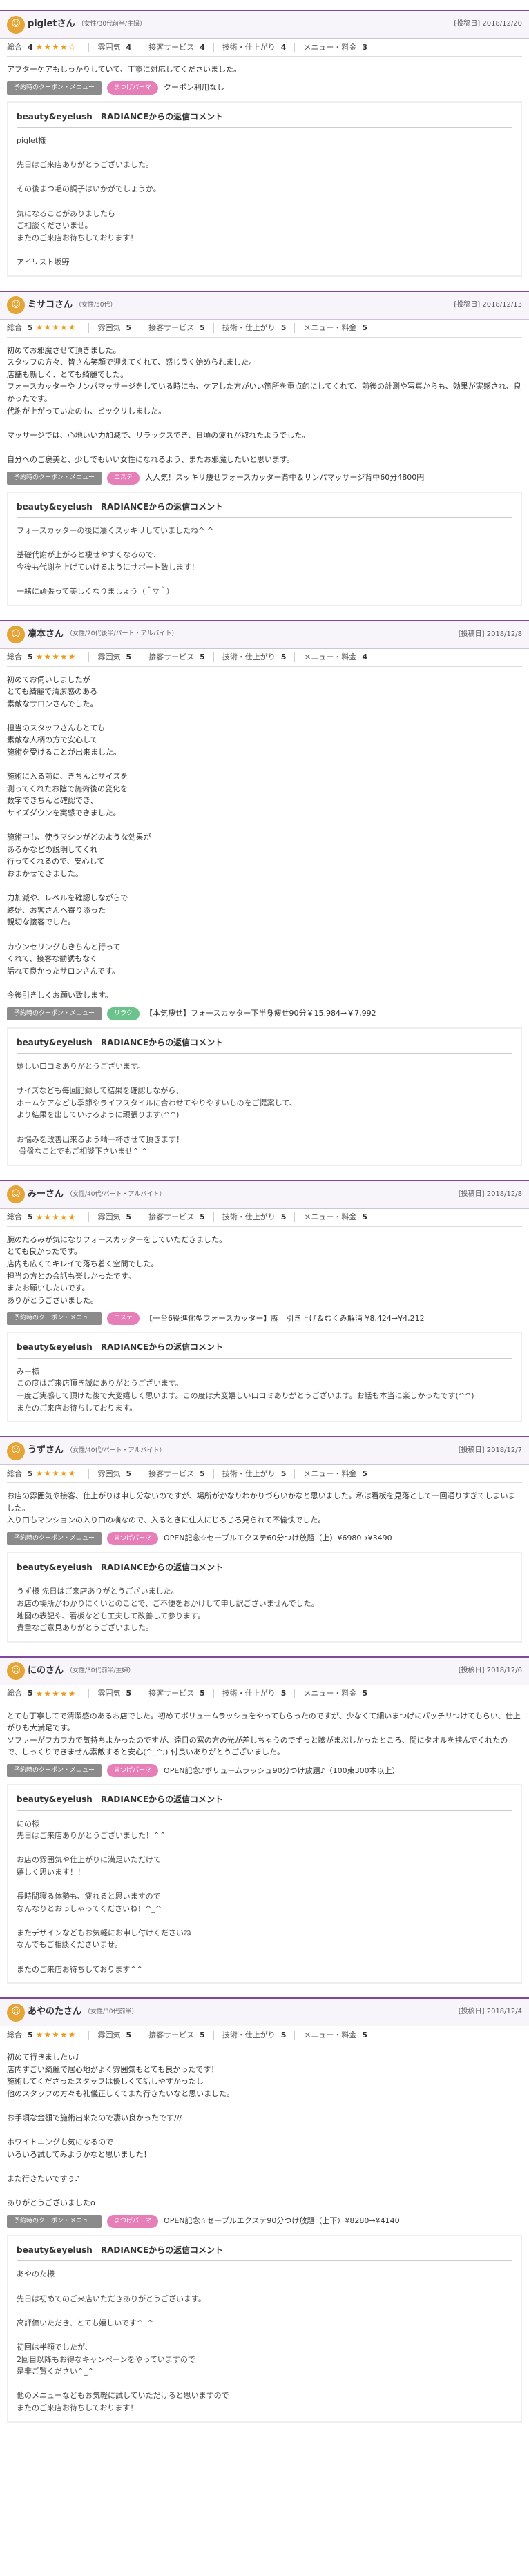 Image resolution: width=529 pixels, height=2576 pixels. What do you see at coordinates (46, 1195) in the screenshot?
I see `reviewer-name: みーさん` at bounding box center [46, 1195].